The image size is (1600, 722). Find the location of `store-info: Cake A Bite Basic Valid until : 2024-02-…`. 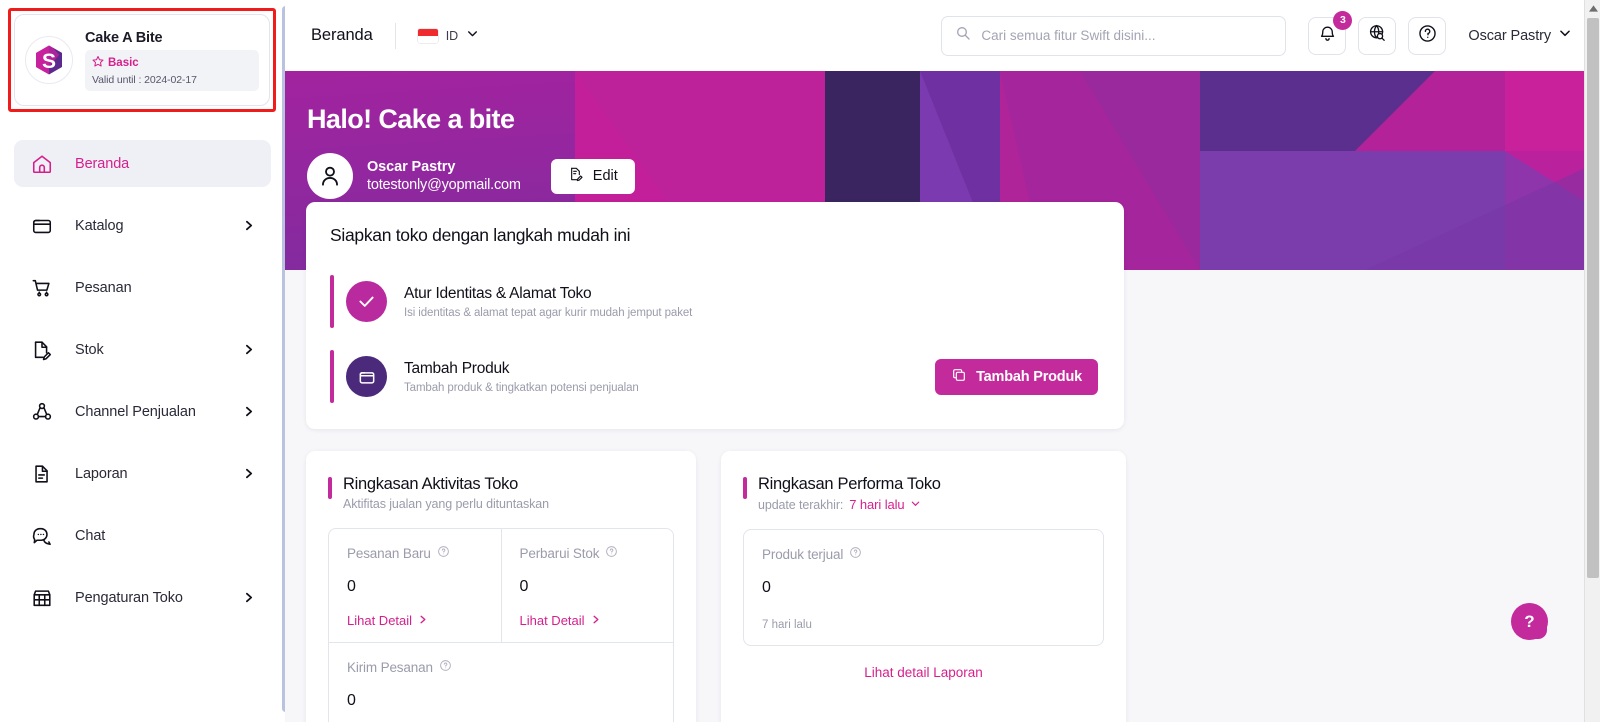

store-info: Cake A Bite Basic Valid until : 2024-02-… is located at coordinates (172, 60).